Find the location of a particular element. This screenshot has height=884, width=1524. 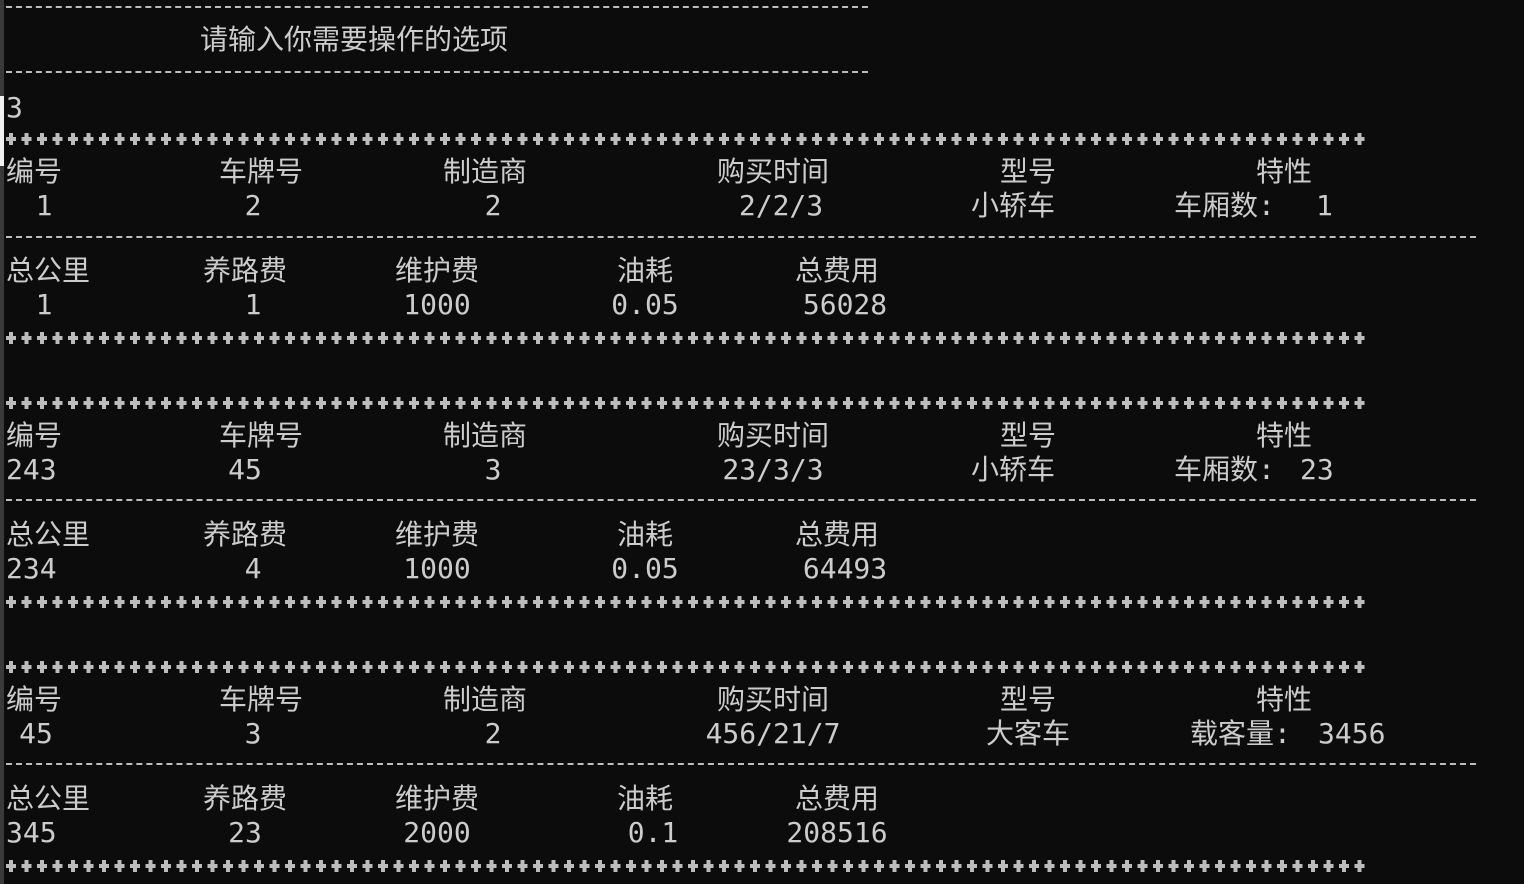

cell-feature-value: 1 is located at coordinates (1324, 205).